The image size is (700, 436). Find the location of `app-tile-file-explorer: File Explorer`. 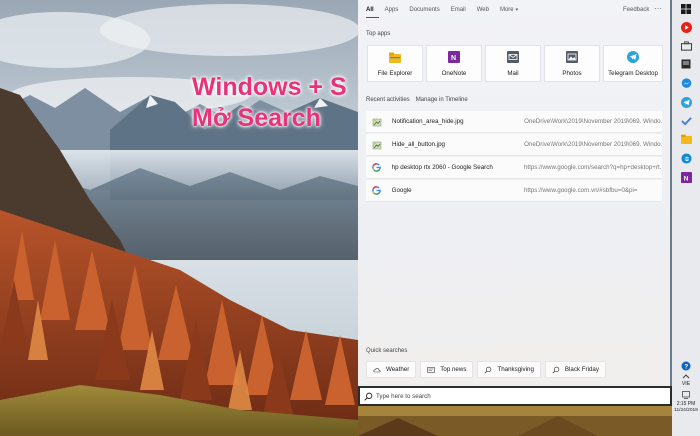

app-tile-file-explorer: File Explorer is located at coordinates (395, 63).